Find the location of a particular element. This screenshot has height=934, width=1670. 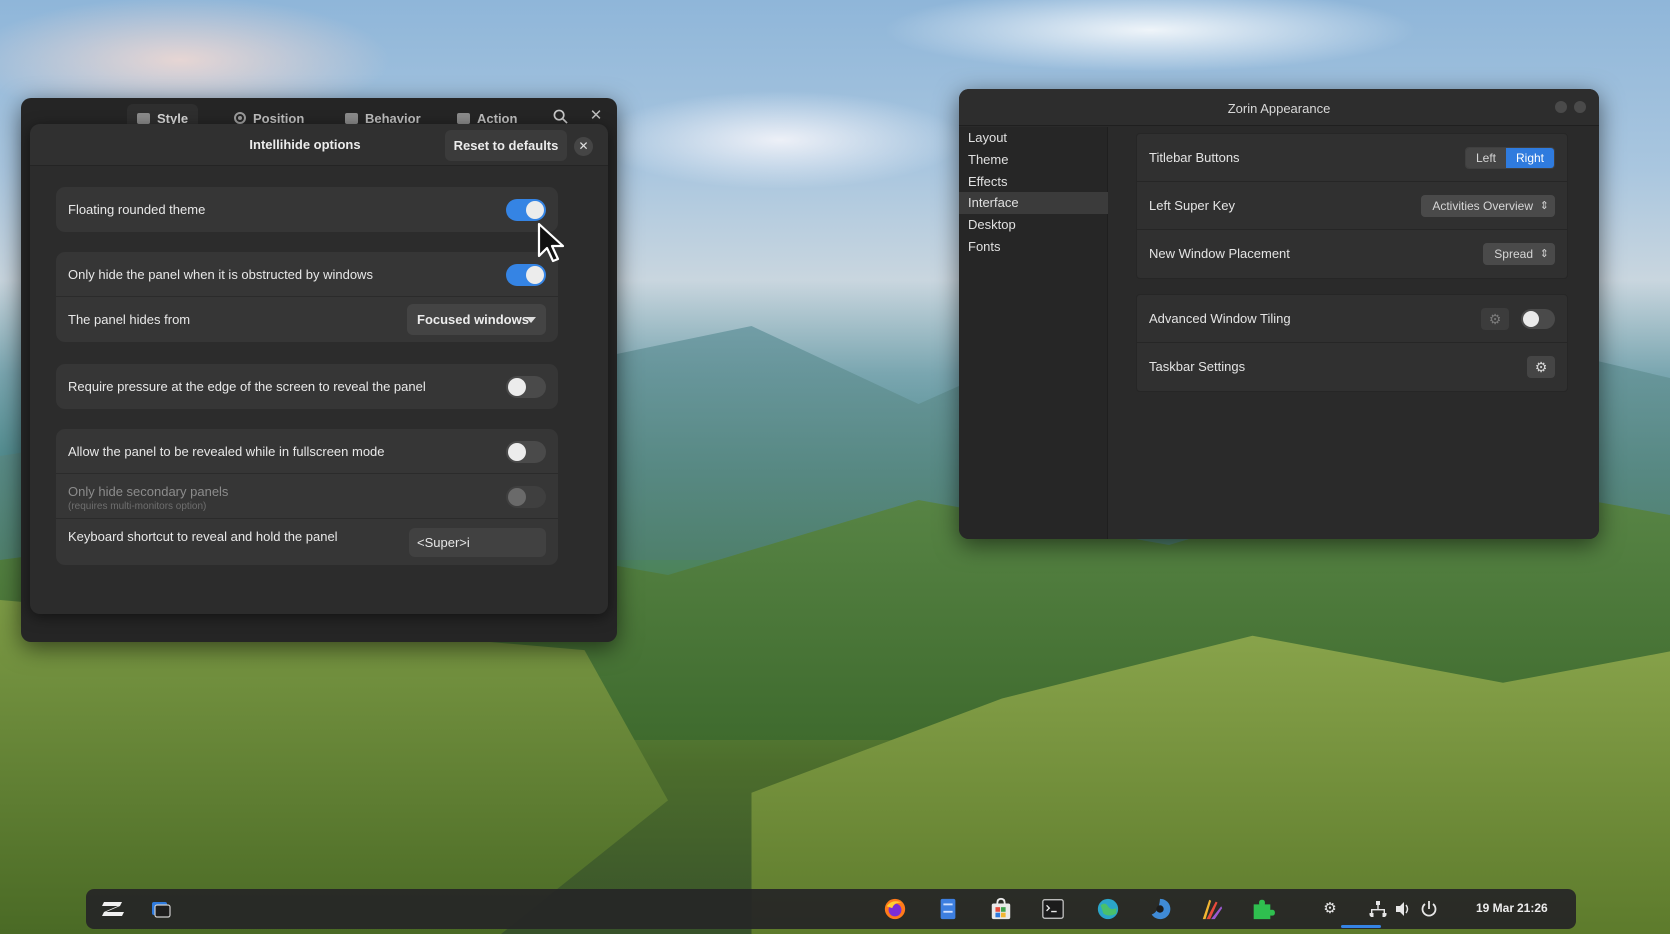

behavior-icon is located at coordinates (351, 118).